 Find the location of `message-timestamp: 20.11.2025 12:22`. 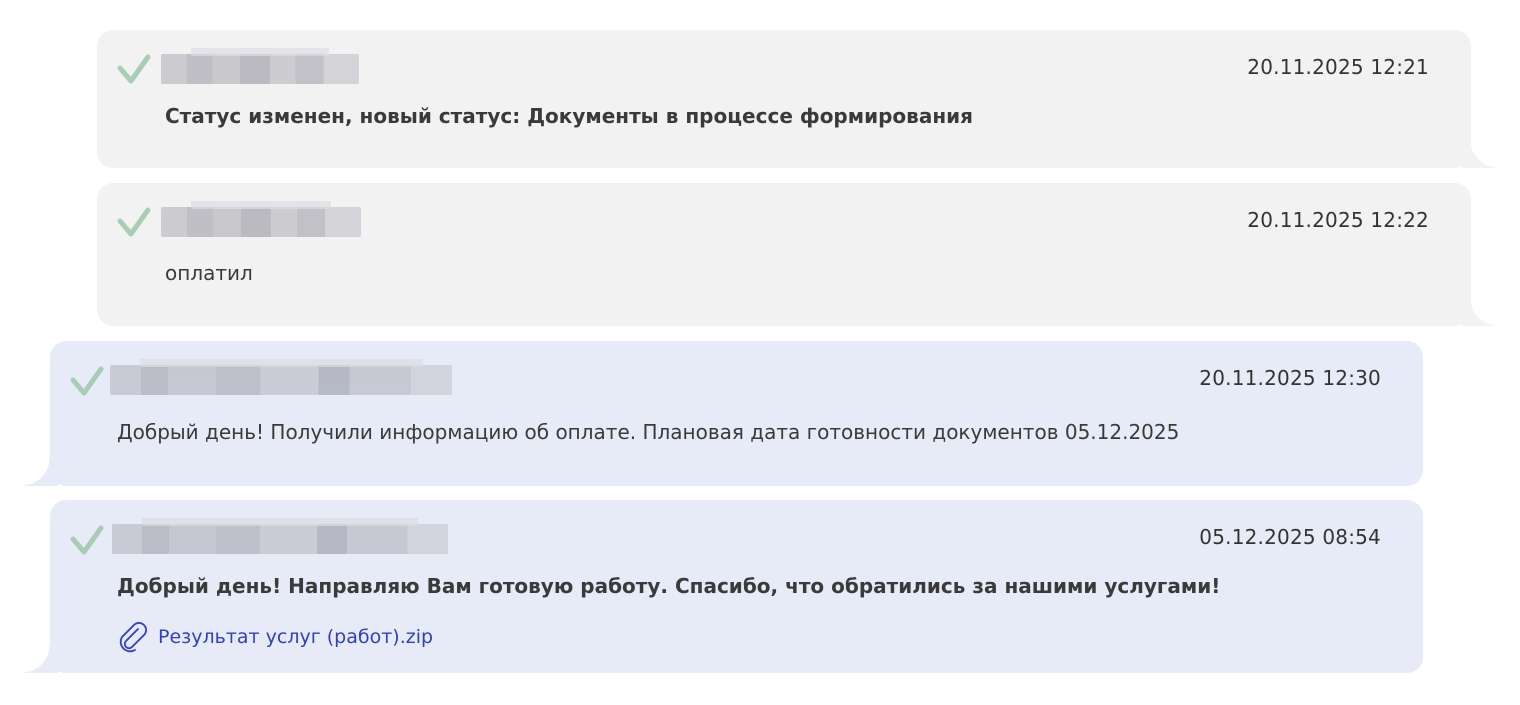

message-timestamp: 20.11.2025 12:22 is located at coordinates (1338, 220).